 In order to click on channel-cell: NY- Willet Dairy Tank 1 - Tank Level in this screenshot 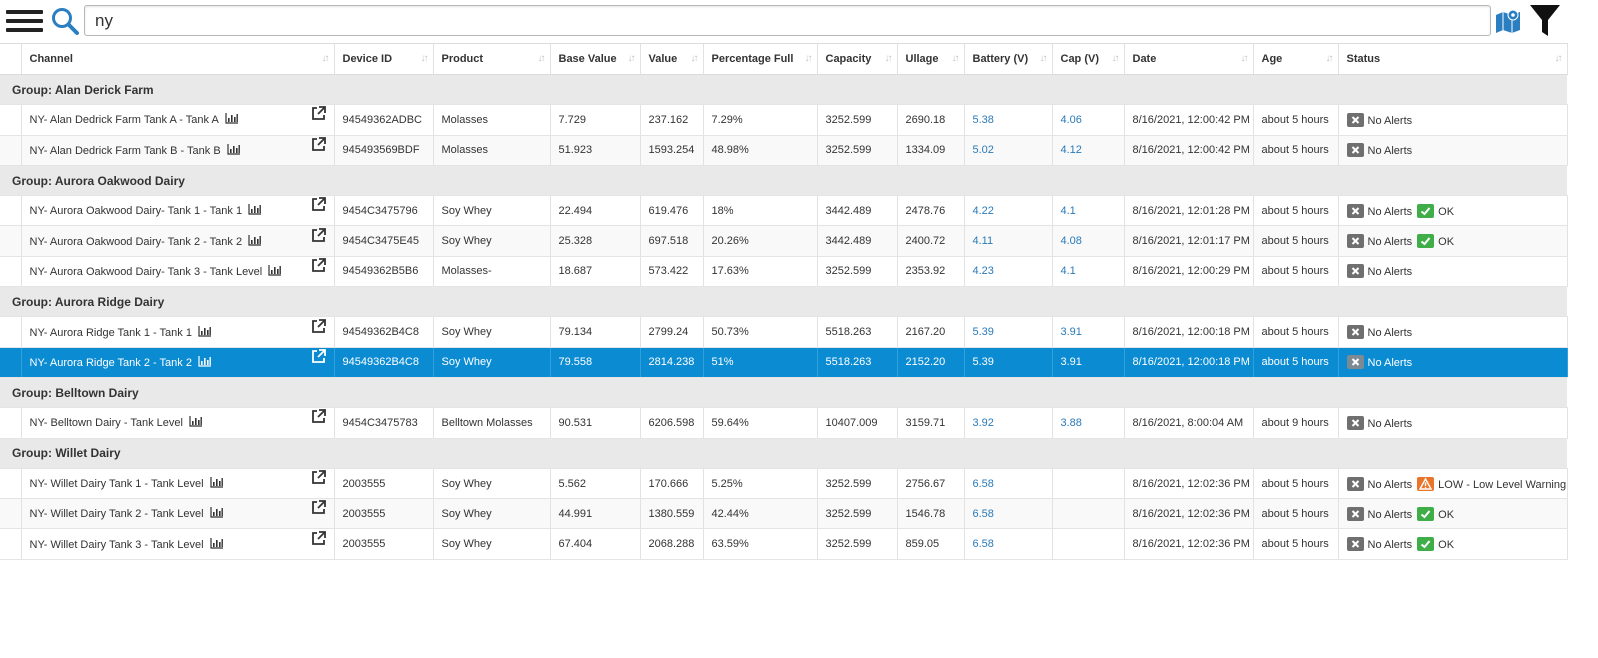, I will do `click(178, 484)`.